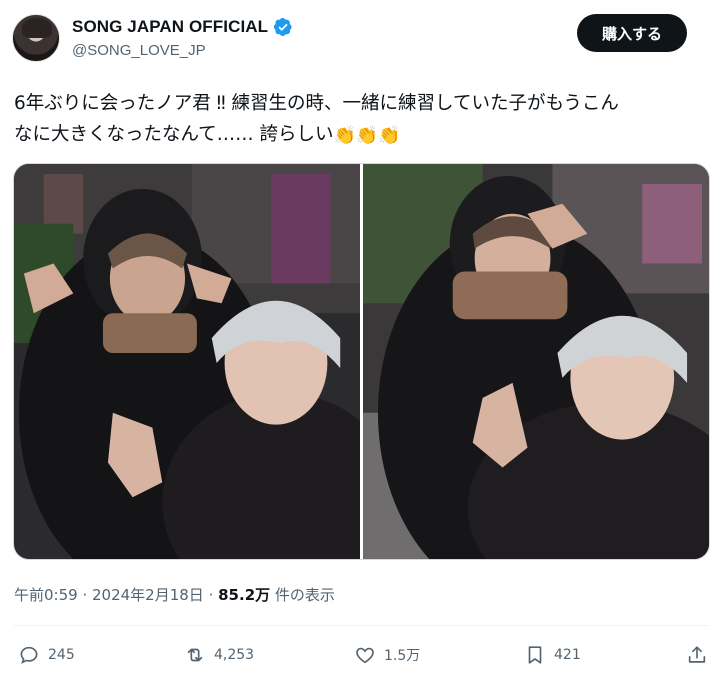 This screenshot has width=723, height=686. I want to click on share-button, so click(697, 655).